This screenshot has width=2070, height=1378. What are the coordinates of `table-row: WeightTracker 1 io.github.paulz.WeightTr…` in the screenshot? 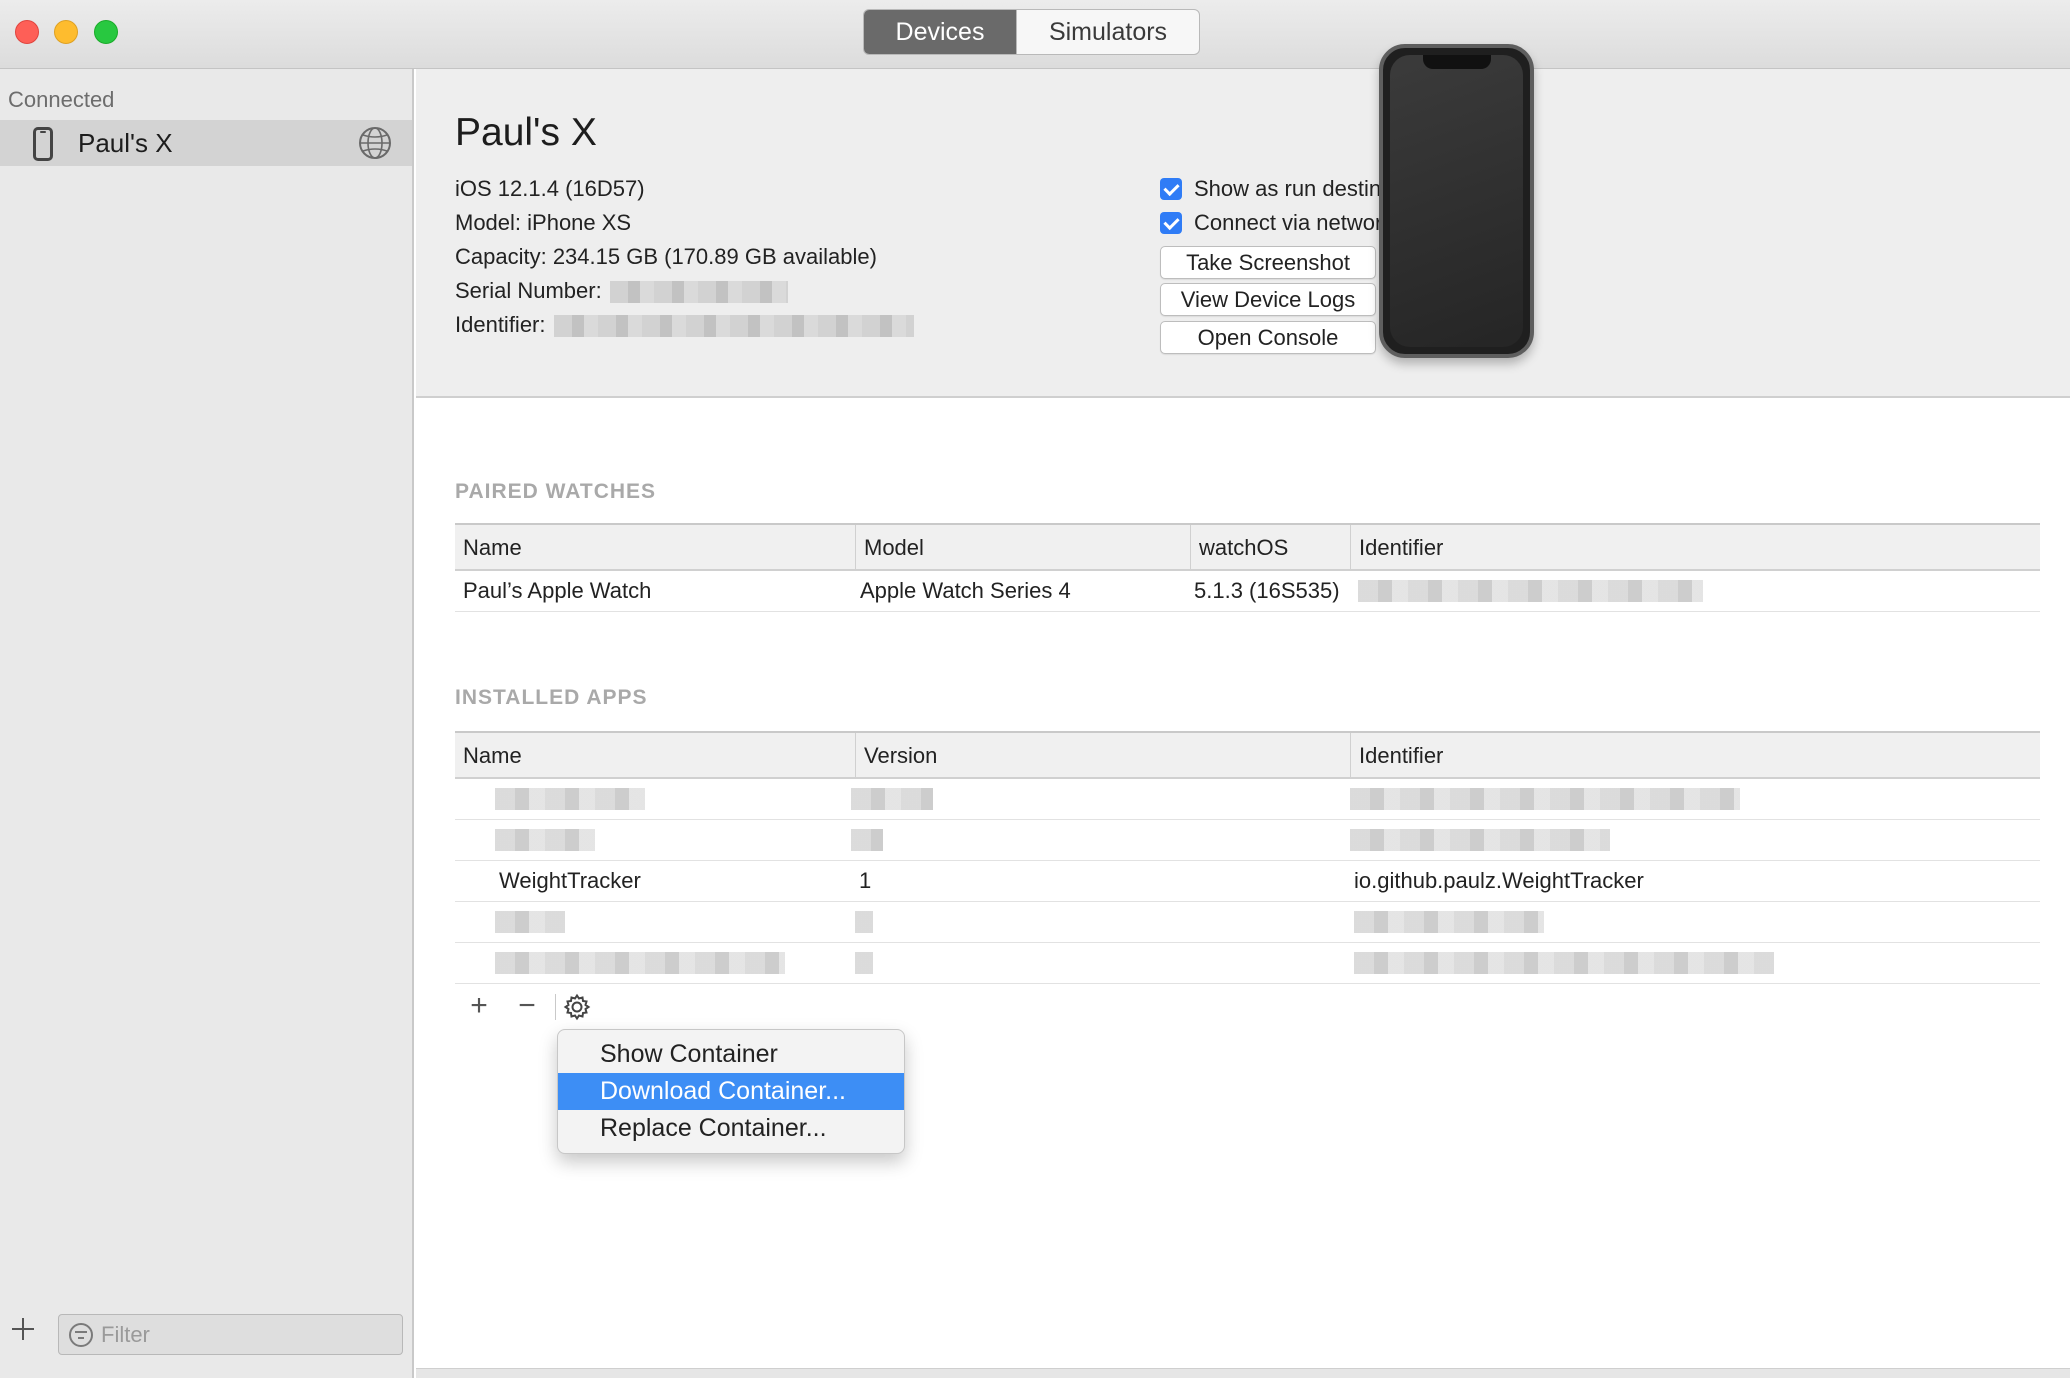 It's located at (1247, 881).